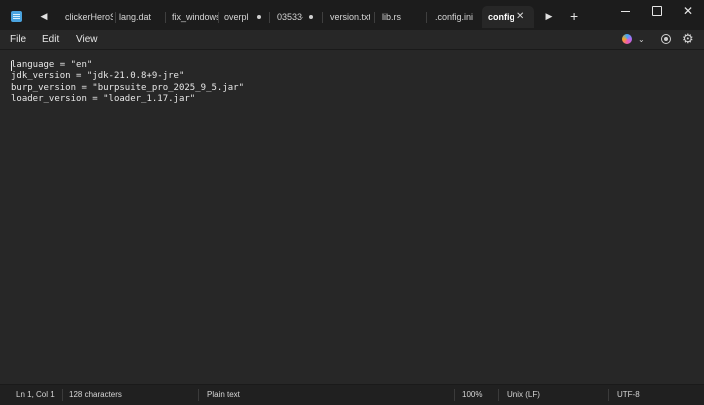  I want to click on caret-left-icon: ◀, so click(44, 16).